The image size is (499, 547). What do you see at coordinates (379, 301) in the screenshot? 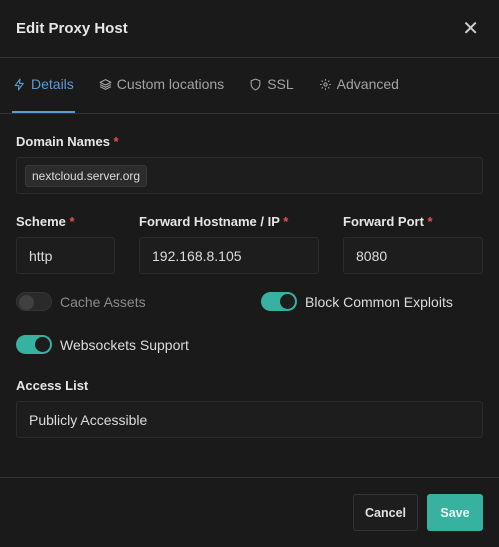
I see `block-exploits-label: Block Common Exploits` at bounding box center [379, 301].